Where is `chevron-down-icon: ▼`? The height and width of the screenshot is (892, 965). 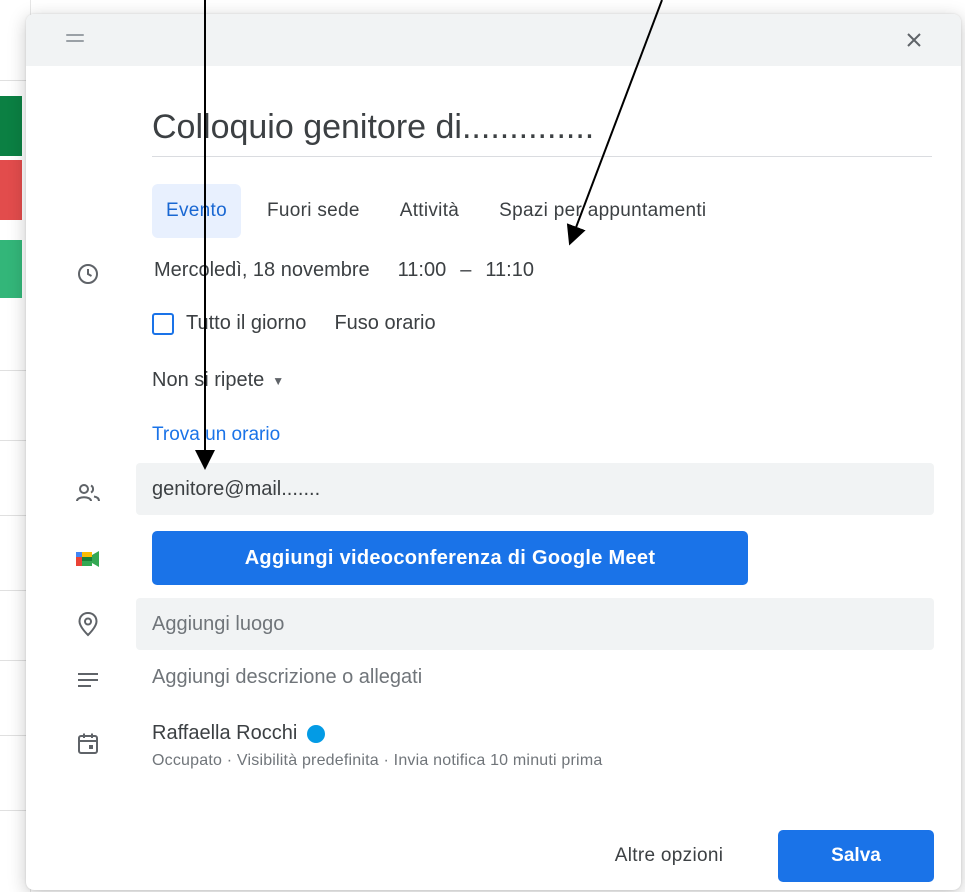
chevron-down-icon: ▼ is located at coordinates (278, 380).